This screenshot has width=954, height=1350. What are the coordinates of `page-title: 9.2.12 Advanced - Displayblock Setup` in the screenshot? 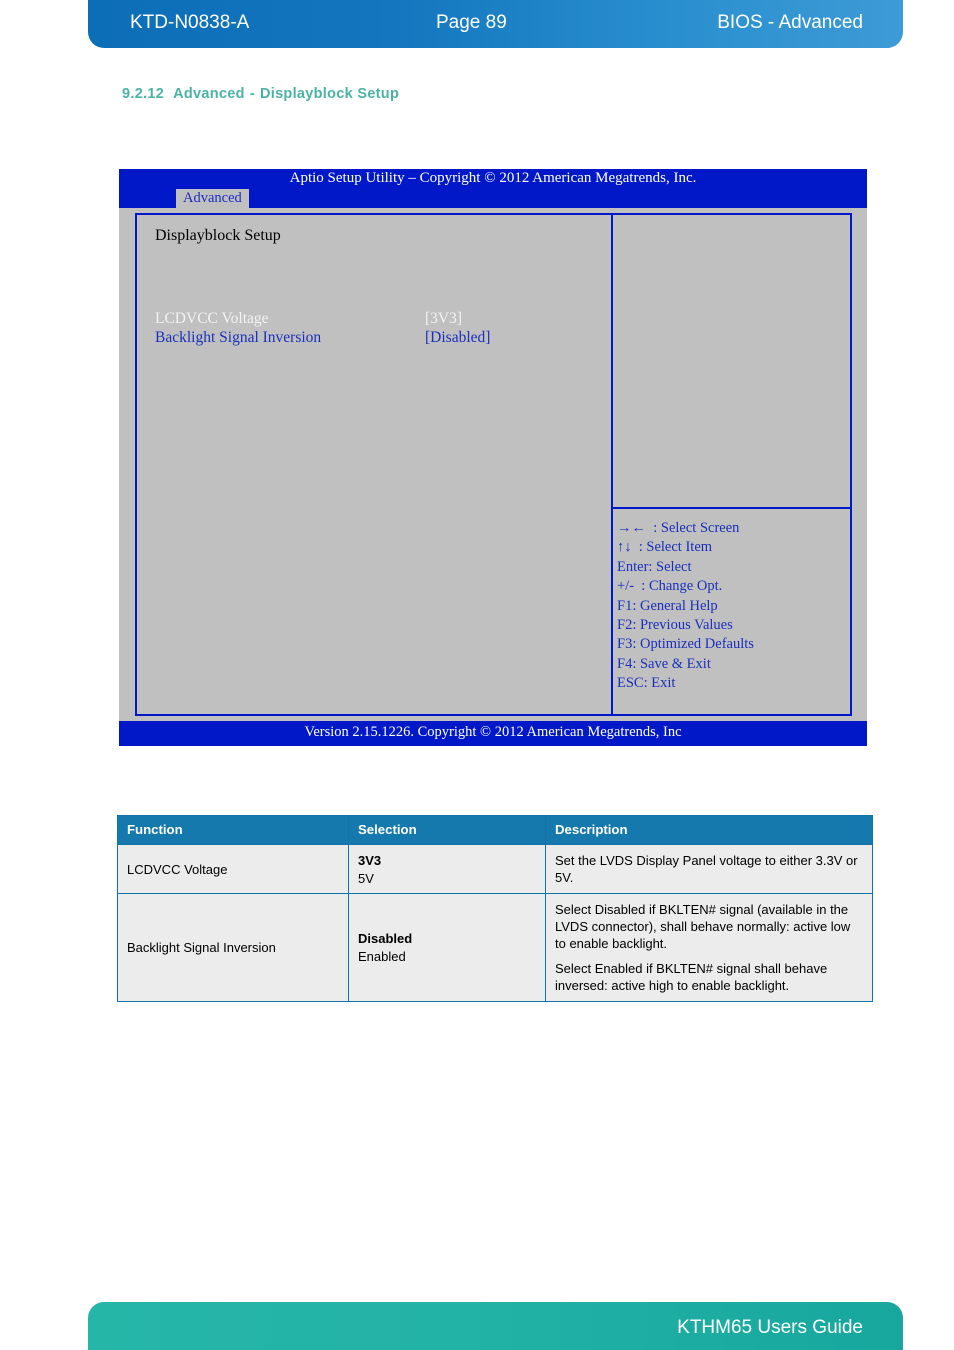 It's located at (260, 94).